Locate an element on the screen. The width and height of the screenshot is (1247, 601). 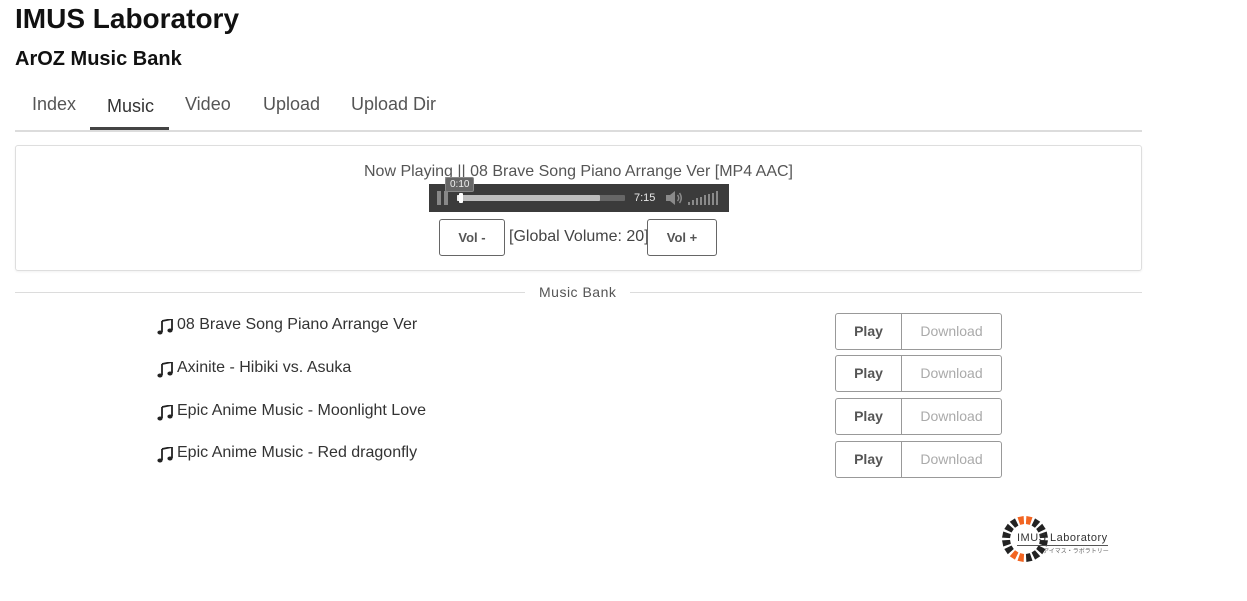
duration-label: 7:15 is located at coordinates (645, 198).